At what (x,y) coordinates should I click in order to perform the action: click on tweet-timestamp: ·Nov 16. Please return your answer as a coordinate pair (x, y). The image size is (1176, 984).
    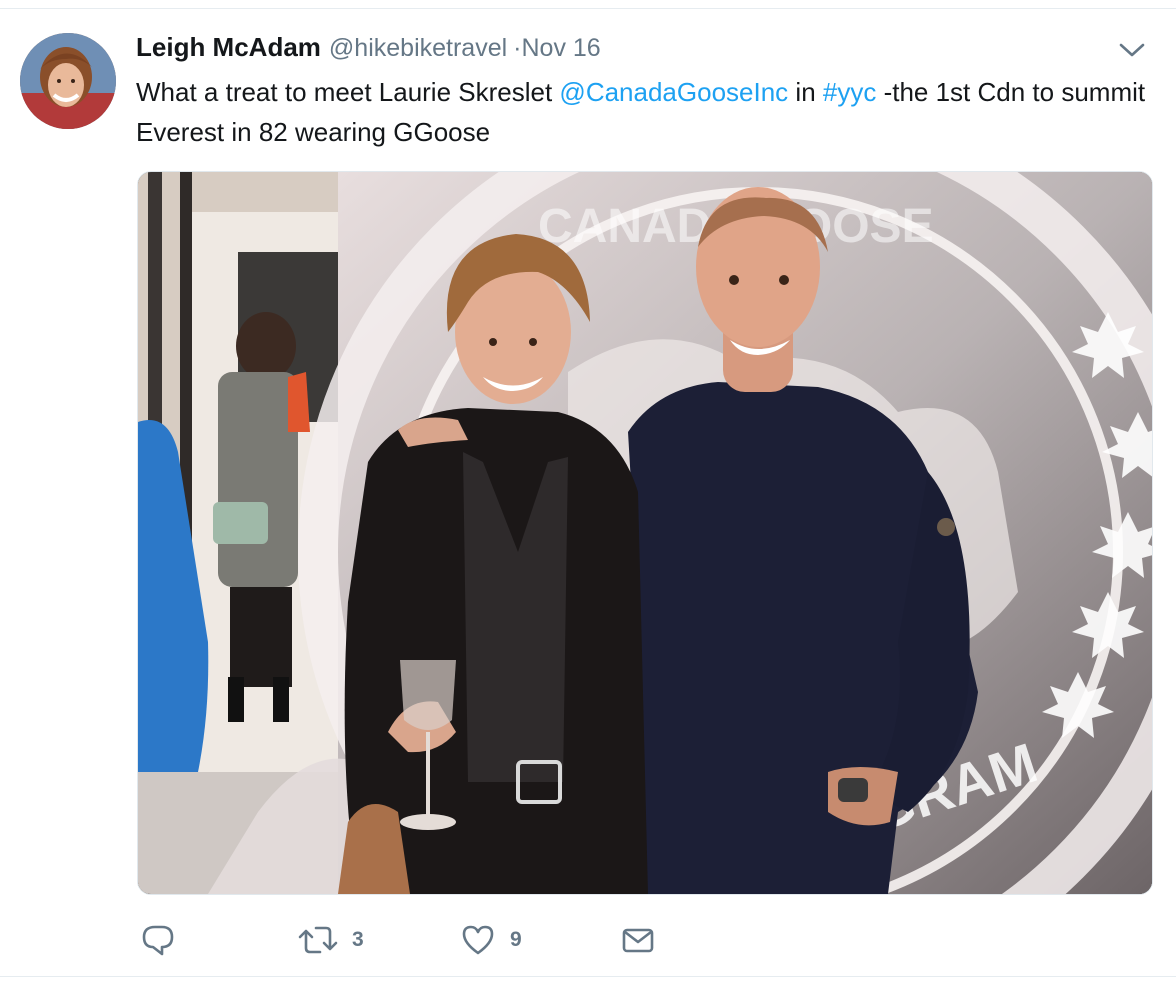
    Looking at the image, I should click on (557, 48).